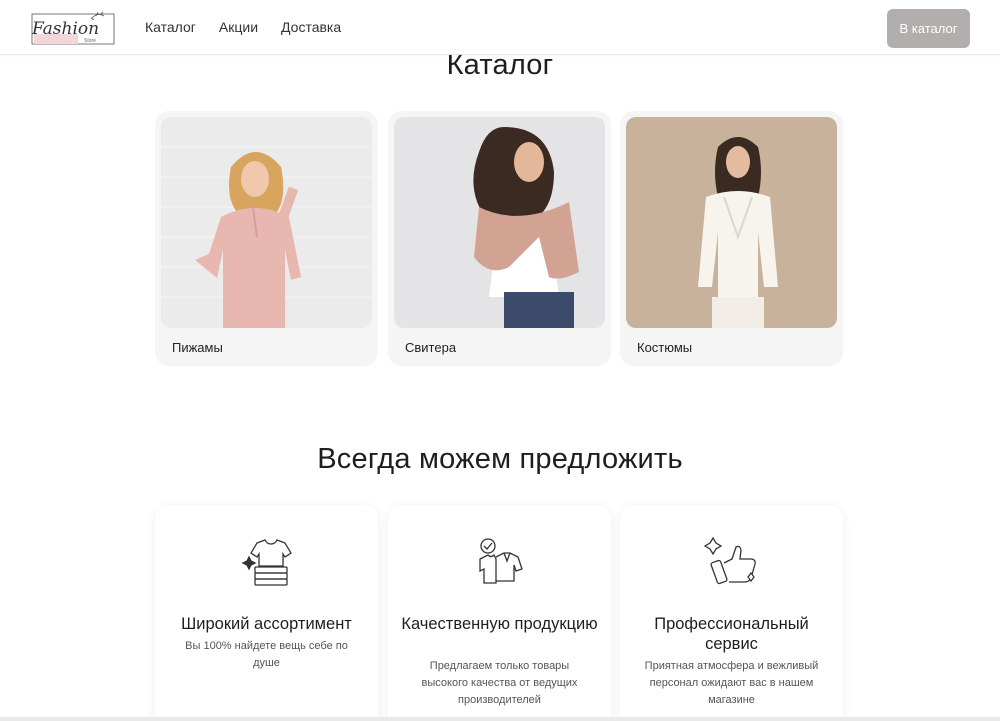 This screenshot has width=1000, height=721. What do you see at coordinates (238, 27) in the screenshot?
I see `nav-link-promotions: Акции` at bounding box center [238, 27].